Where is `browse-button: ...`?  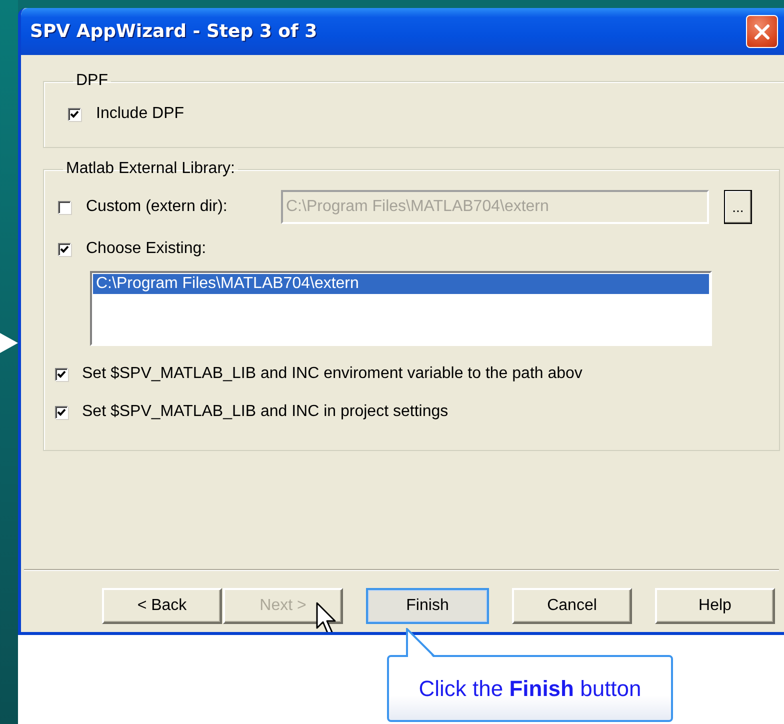 browse-button: ... is located at coordinates (738, 207).